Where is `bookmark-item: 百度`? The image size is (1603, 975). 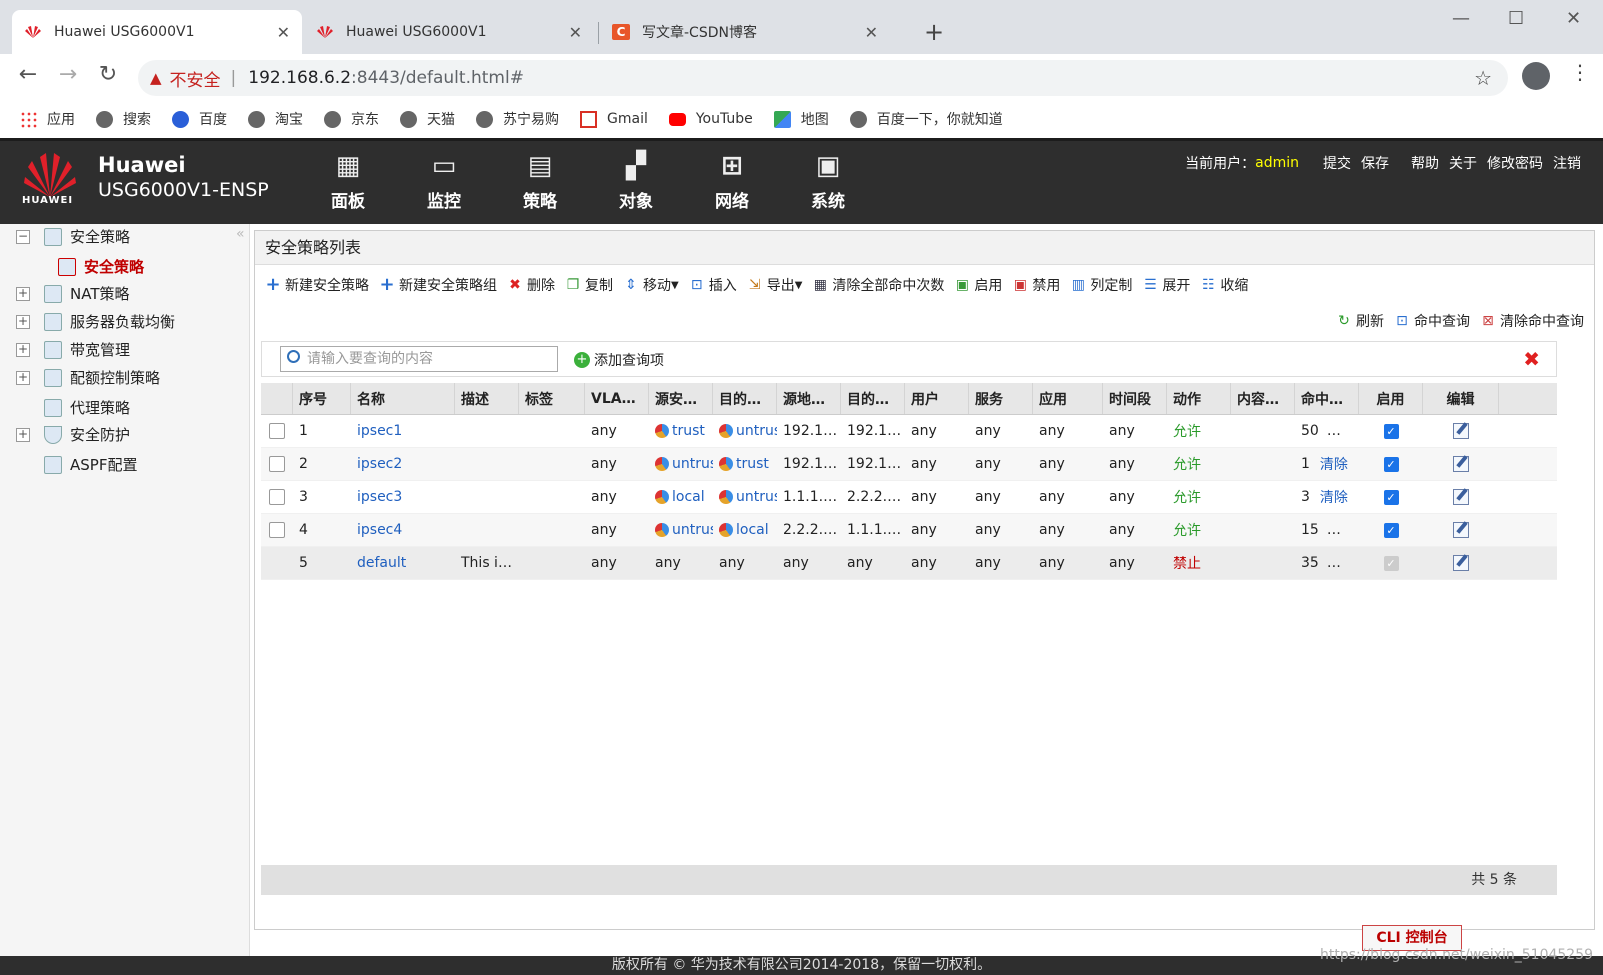 bookmark-item: 百度 is located at coordinates (199, 119).